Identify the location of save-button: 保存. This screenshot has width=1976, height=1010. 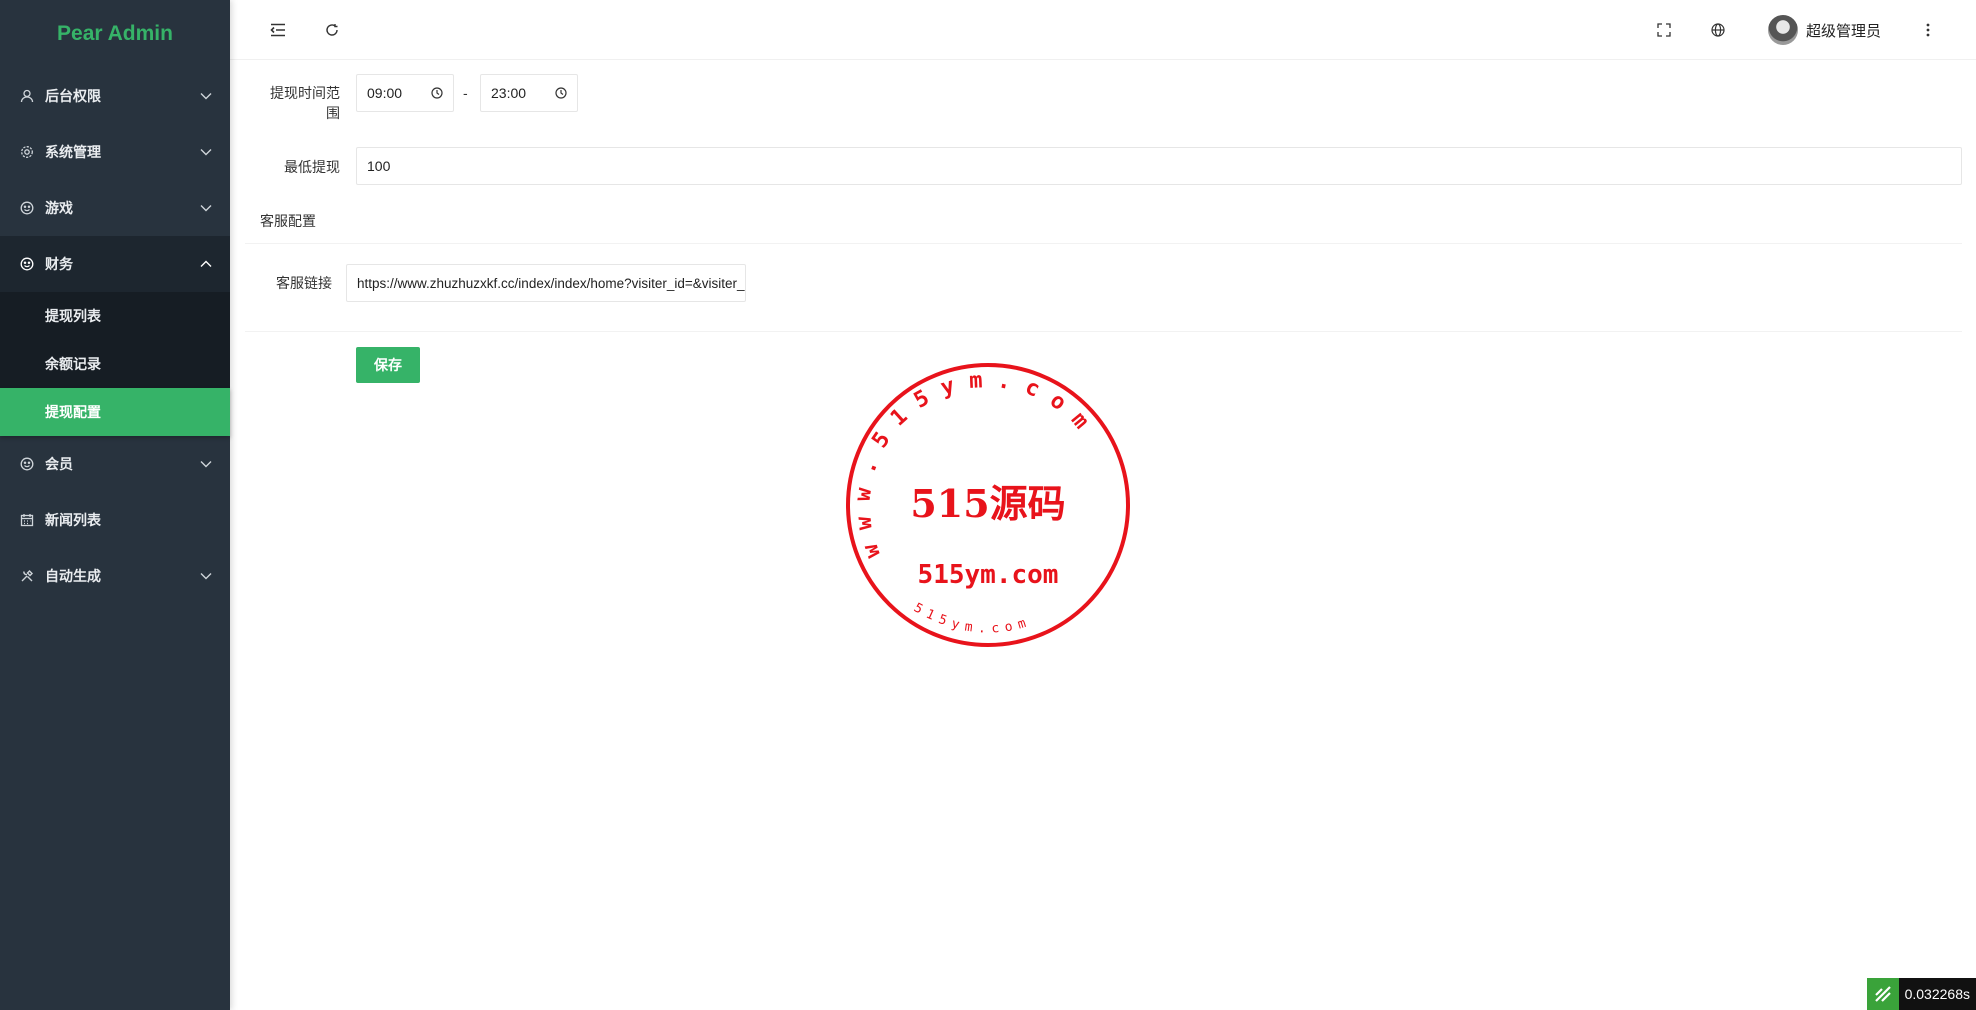
(388, 365).